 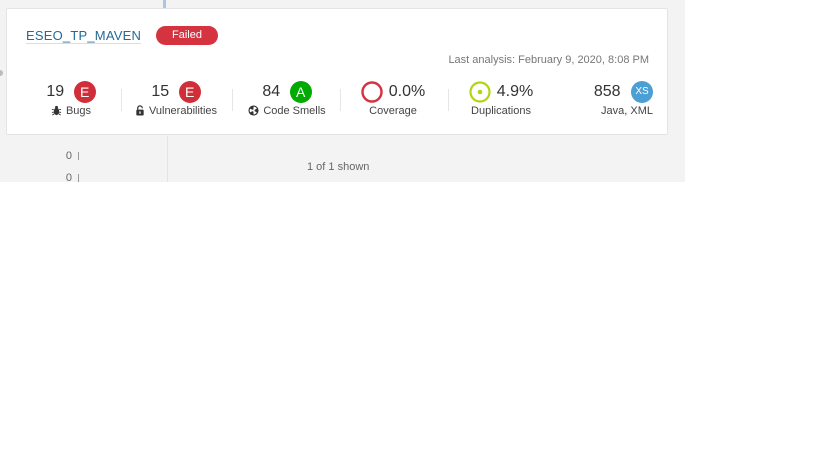 What do you see at coordinates (55, 91) in the screenshot?
I see `bugs-value: 19` at bounding box center [55, 91].